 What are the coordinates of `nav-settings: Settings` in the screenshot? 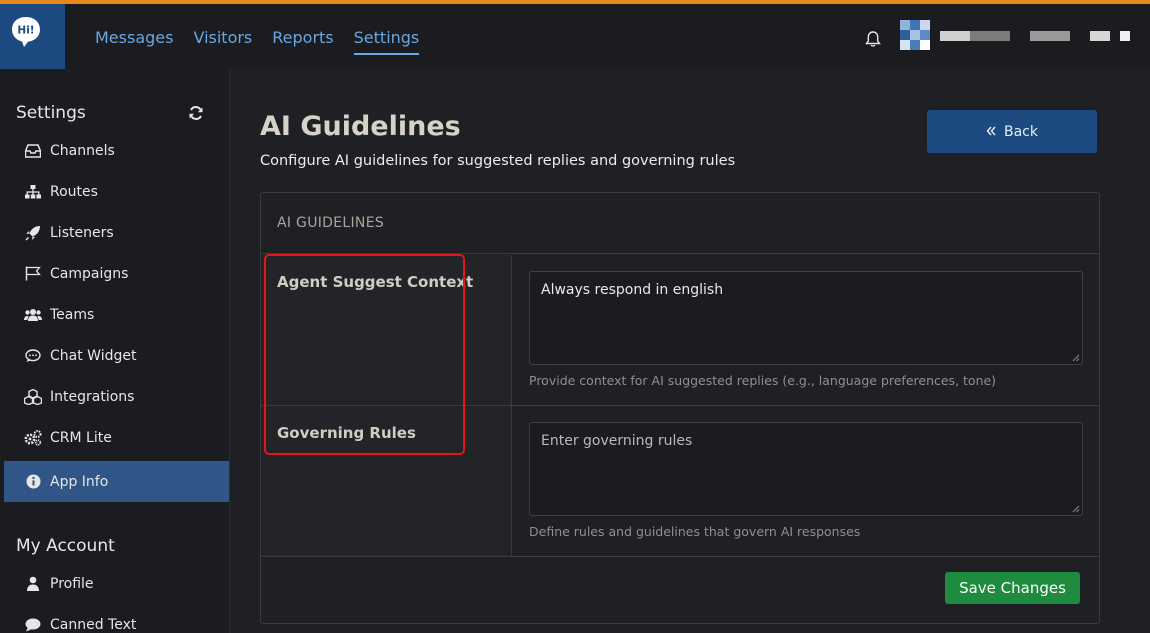 It's located at (386, 40).